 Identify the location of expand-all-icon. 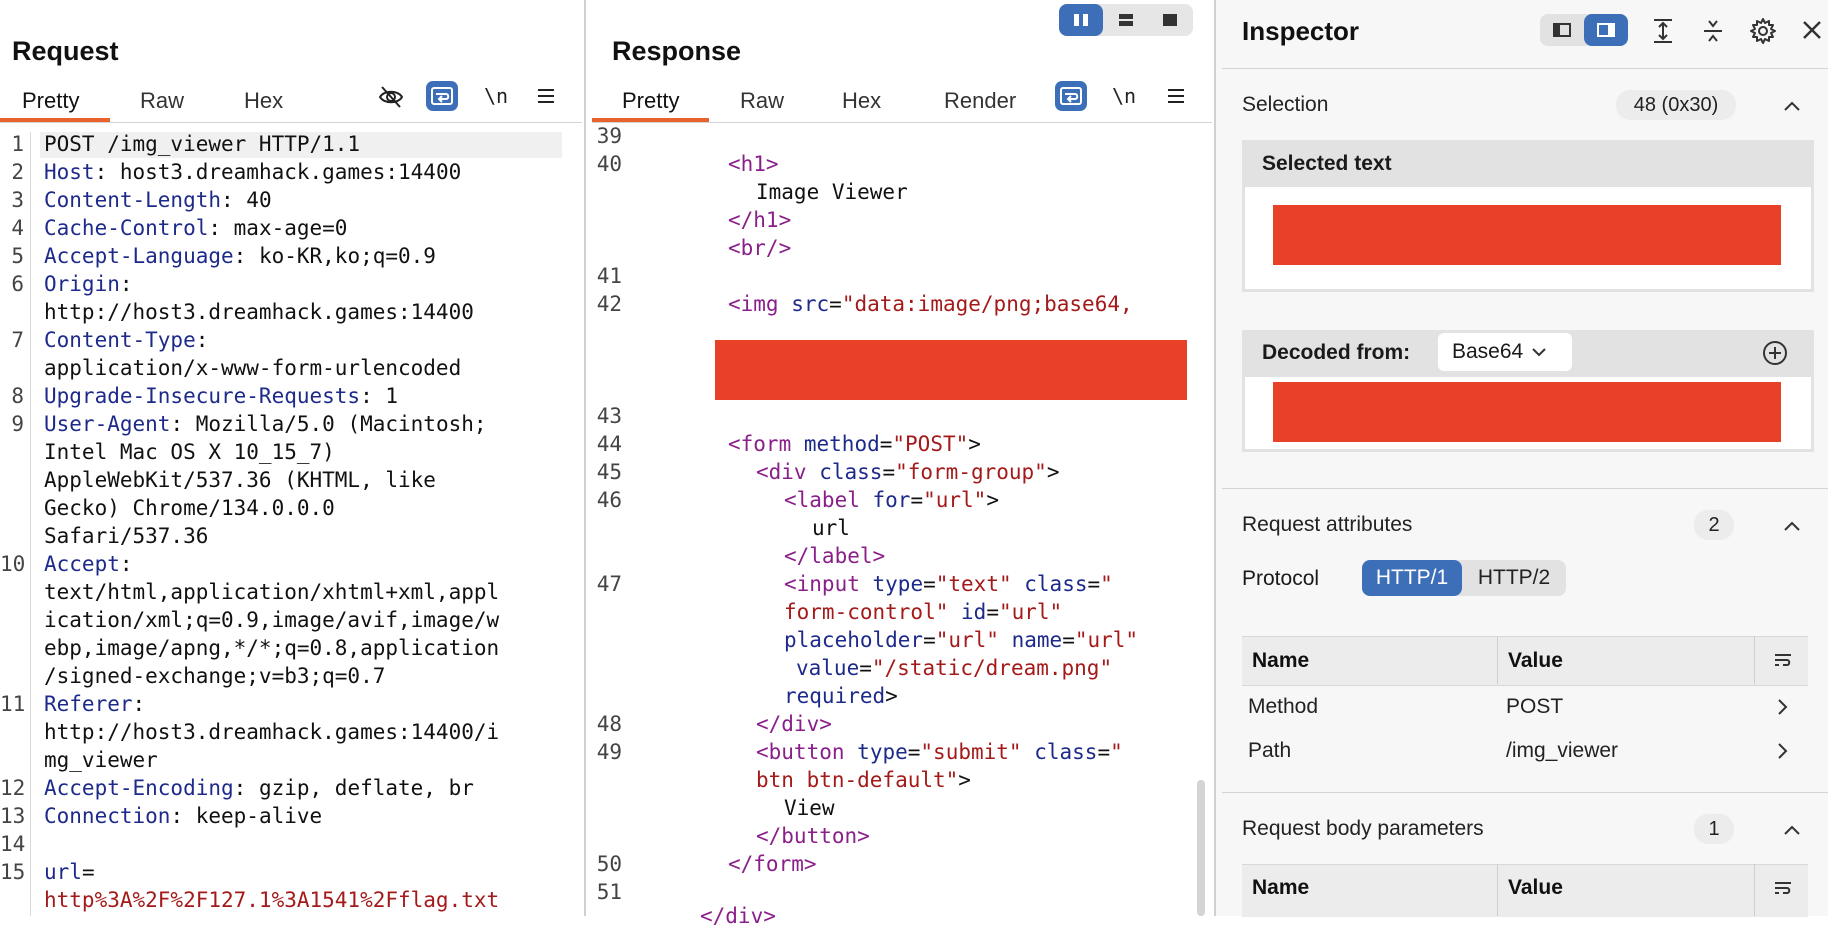
(1663, 31).